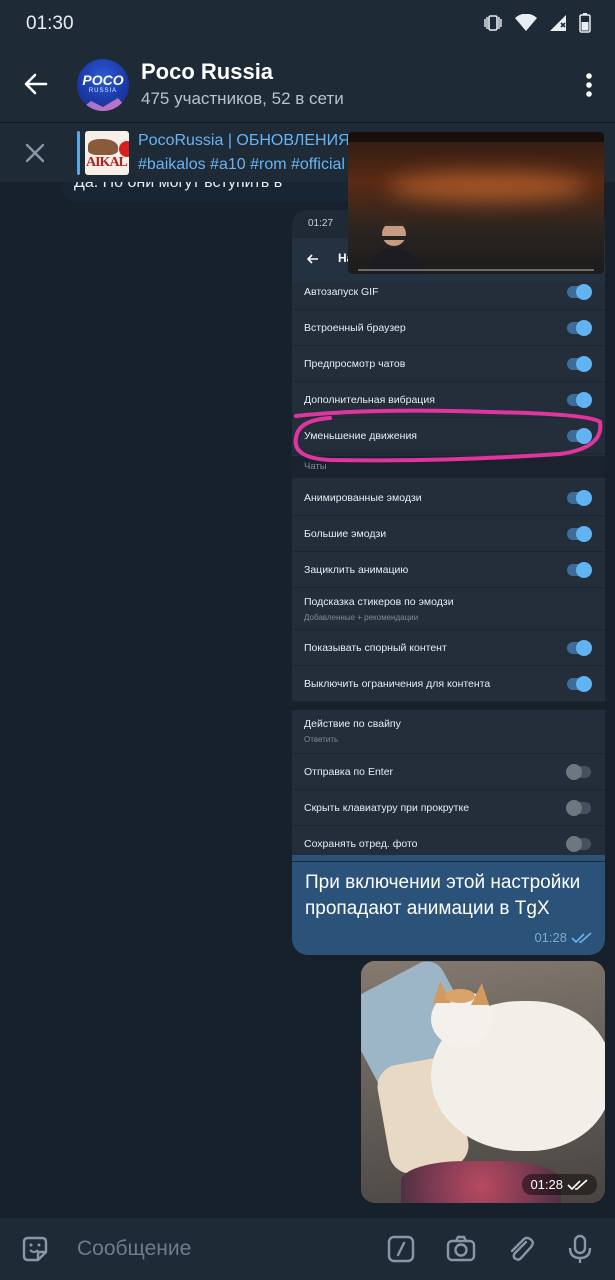 Image resolution: width=615 pixels, height=1280 pixels. Describe the element at coordinates (546, 1184) in the screenshot. I see `photo-time: 01:28` at that location.